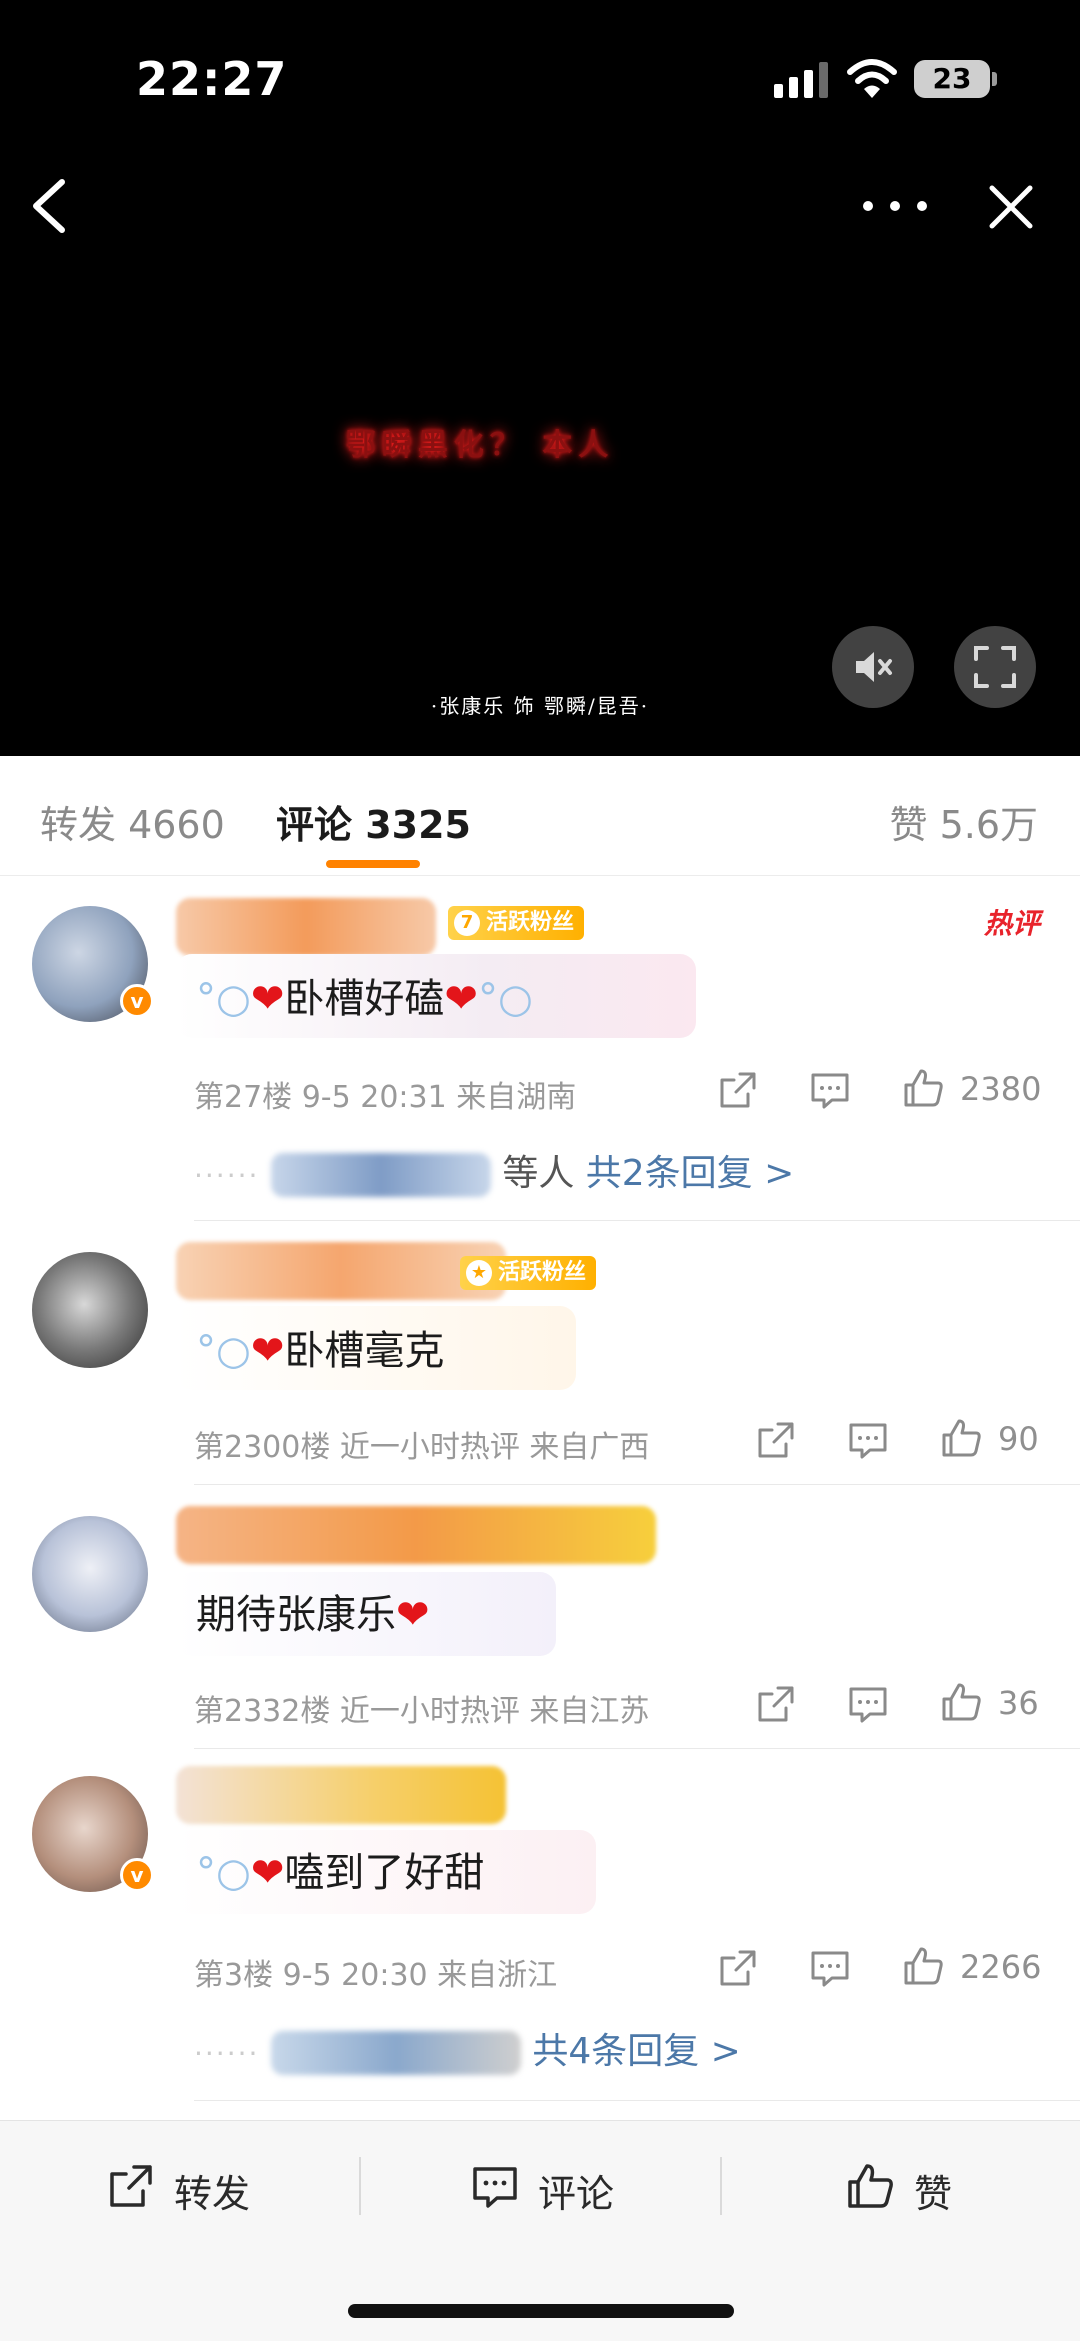 This screenshot has width=1080, height=2341. I want to click on comment-item: 期待张康乐❤ 第2332楼 近一小时热评 来自江苏 36, so click(540, 1618).